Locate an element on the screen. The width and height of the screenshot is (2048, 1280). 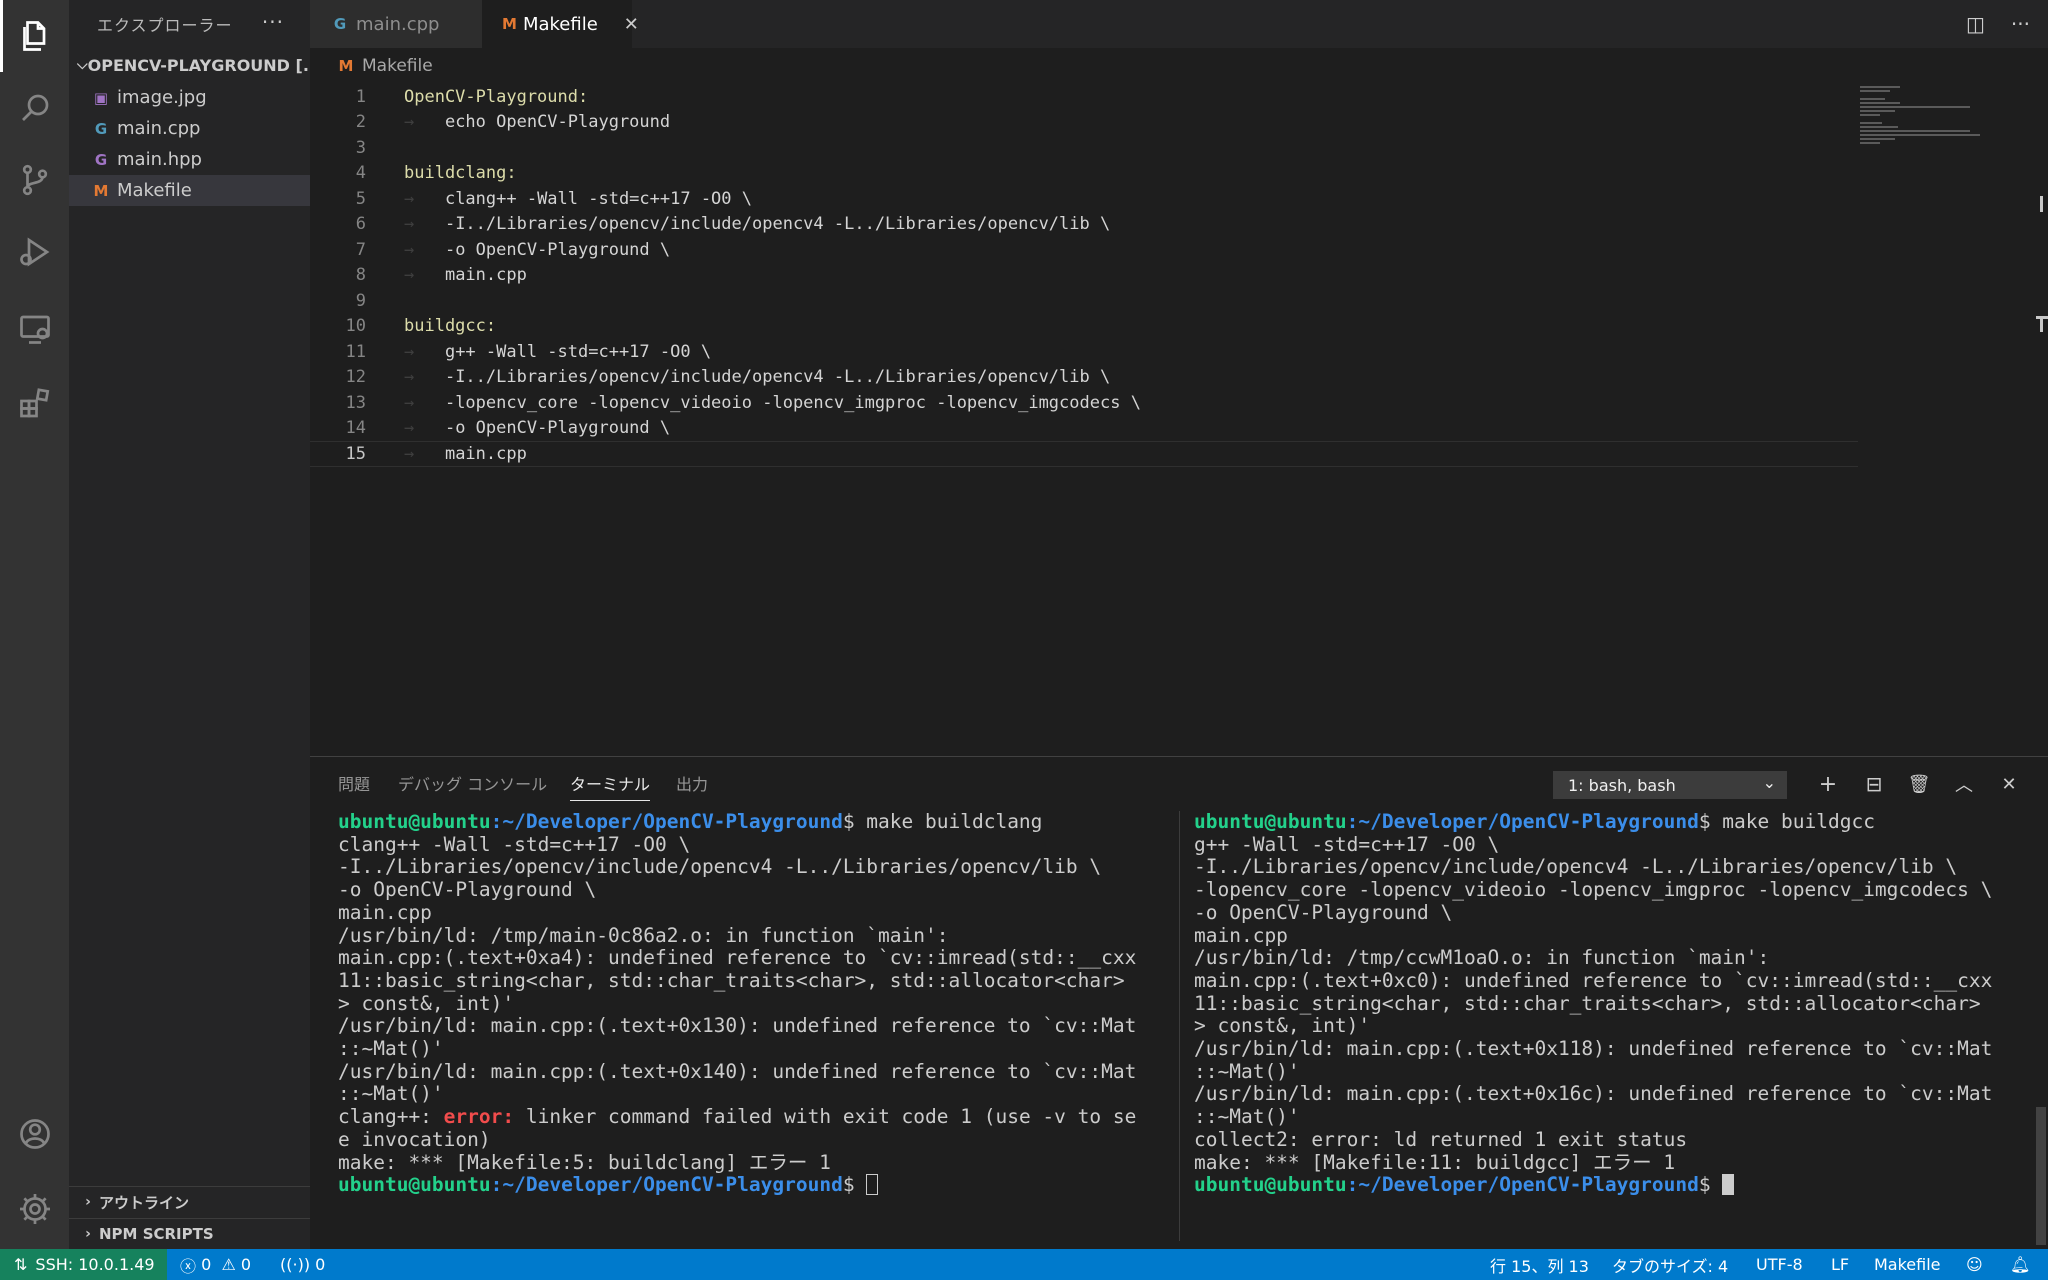
code-line: 11 → g++ -Wall -std=c++17 -O0 \ is located at coordinates (1084, 352).